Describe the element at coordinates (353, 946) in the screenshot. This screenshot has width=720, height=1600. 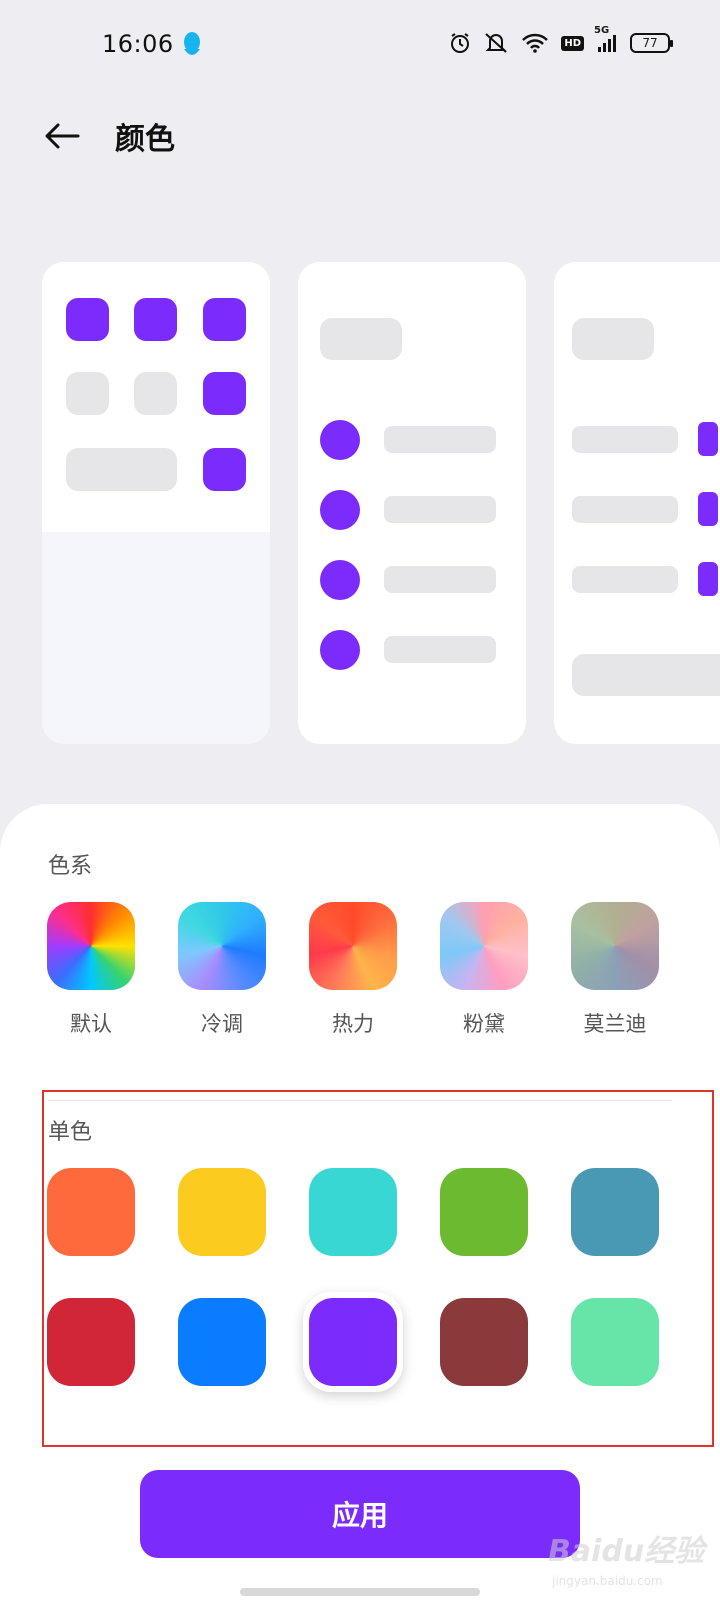
I see `palette-swatch-warm` at that location.